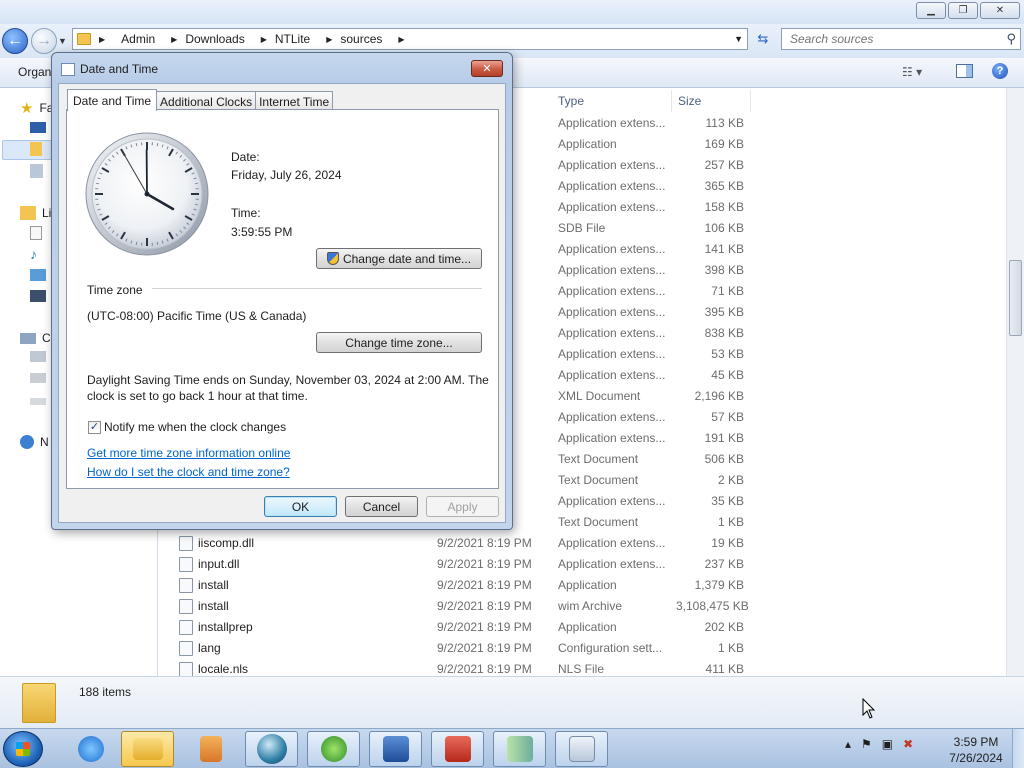 The width and height of the screenshot is (1024, 768). I want to click on nav-desktop, so click(38, 127).